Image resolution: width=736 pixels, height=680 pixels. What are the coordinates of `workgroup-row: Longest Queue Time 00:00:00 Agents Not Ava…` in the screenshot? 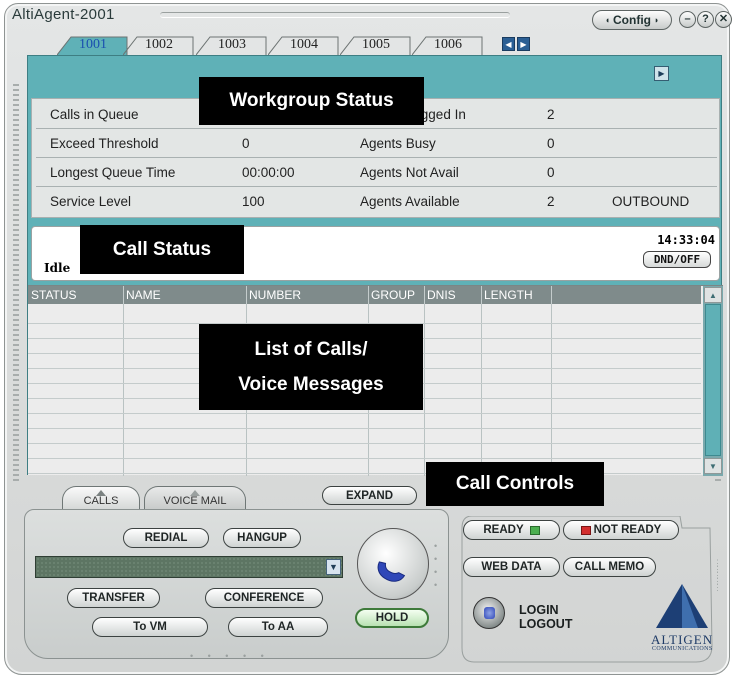 It's located at (376, 173).